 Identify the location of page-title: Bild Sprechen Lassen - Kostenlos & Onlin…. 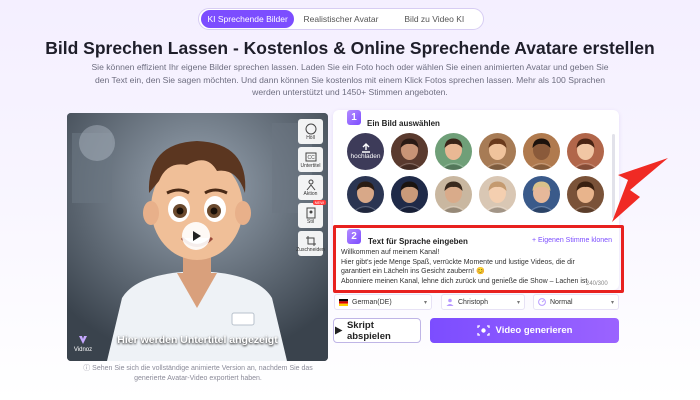
(350, 48).